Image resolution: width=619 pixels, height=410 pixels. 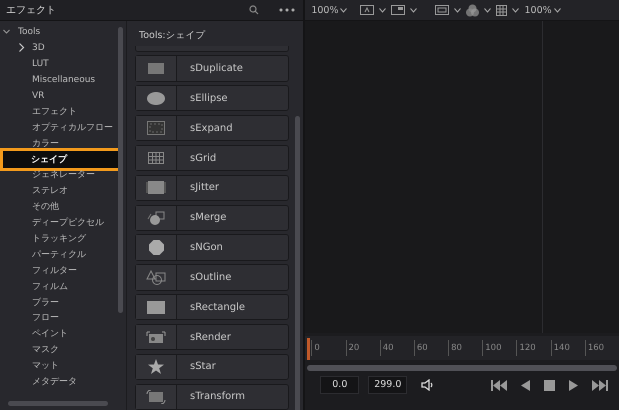 I want to click on play-icon, so click(x=573, y=385).